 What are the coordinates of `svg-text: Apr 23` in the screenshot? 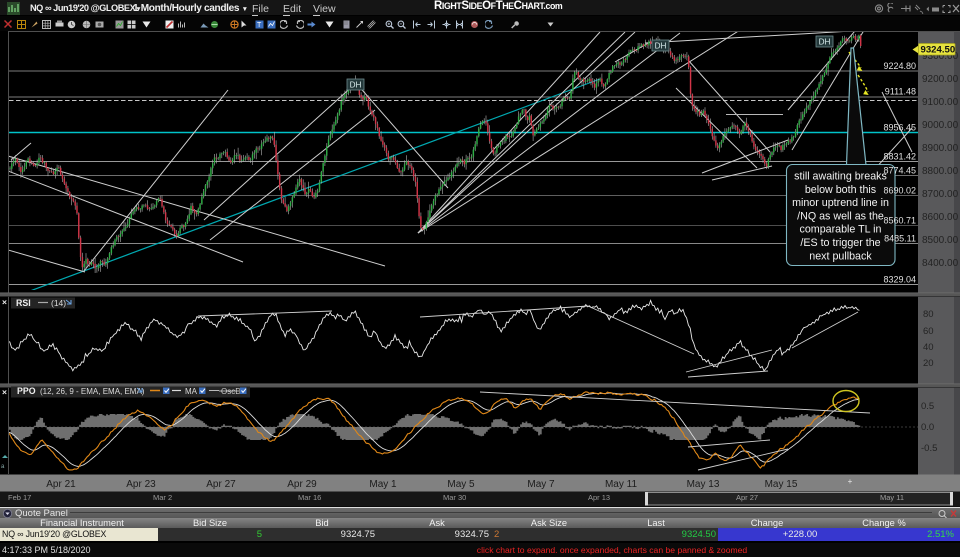 It's located at (141, 484).